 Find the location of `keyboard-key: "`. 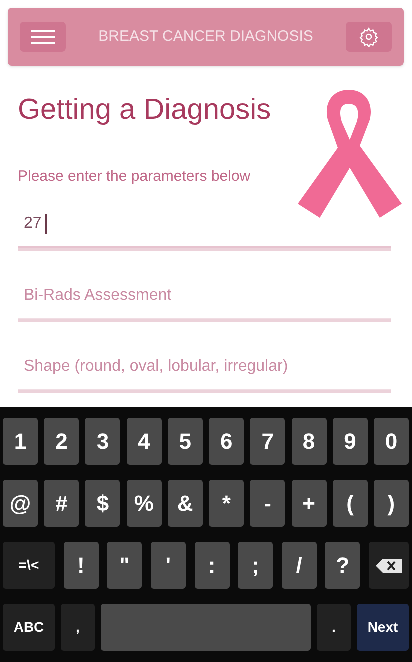

keyboard-key: " is located at coordinates (124, 566).